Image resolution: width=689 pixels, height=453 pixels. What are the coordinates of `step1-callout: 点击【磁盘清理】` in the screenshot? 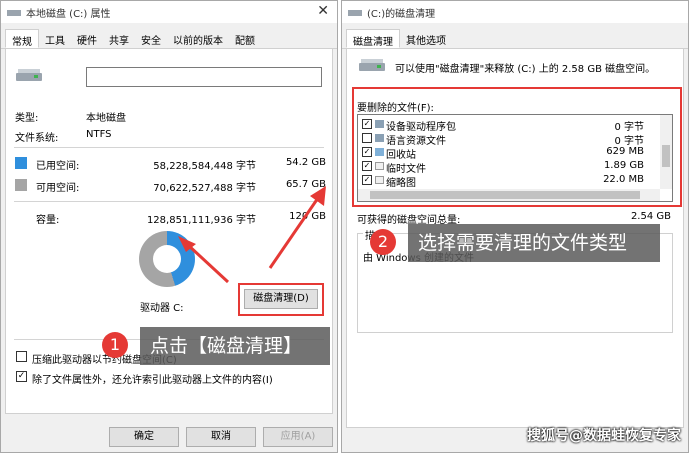 It's located at (235, 346).